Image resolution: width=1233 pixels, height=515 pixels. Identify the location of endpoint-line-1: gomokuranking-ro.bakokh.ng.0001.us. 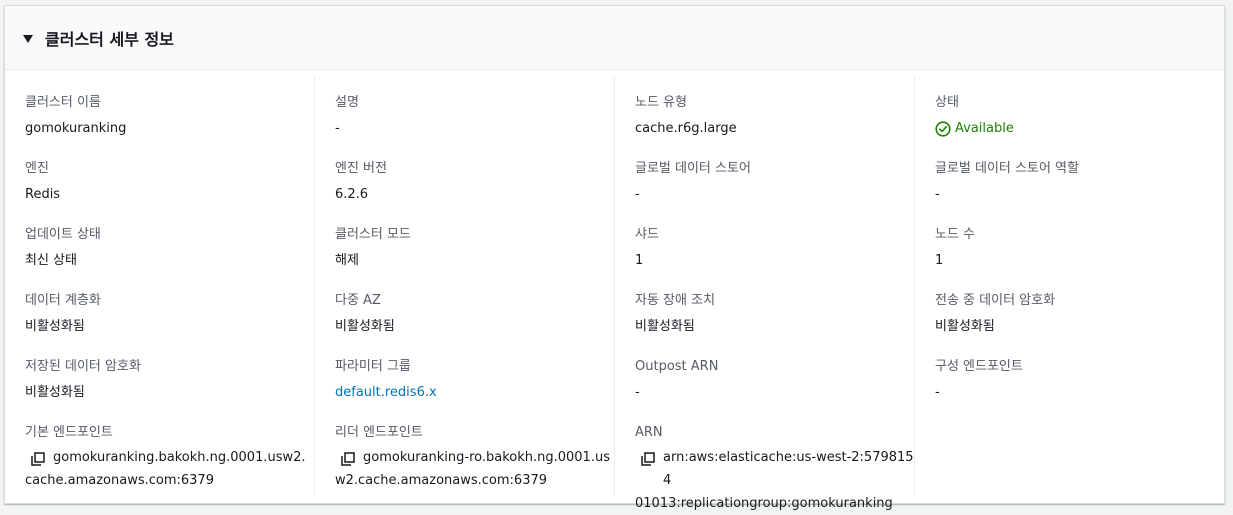
(486, 457).